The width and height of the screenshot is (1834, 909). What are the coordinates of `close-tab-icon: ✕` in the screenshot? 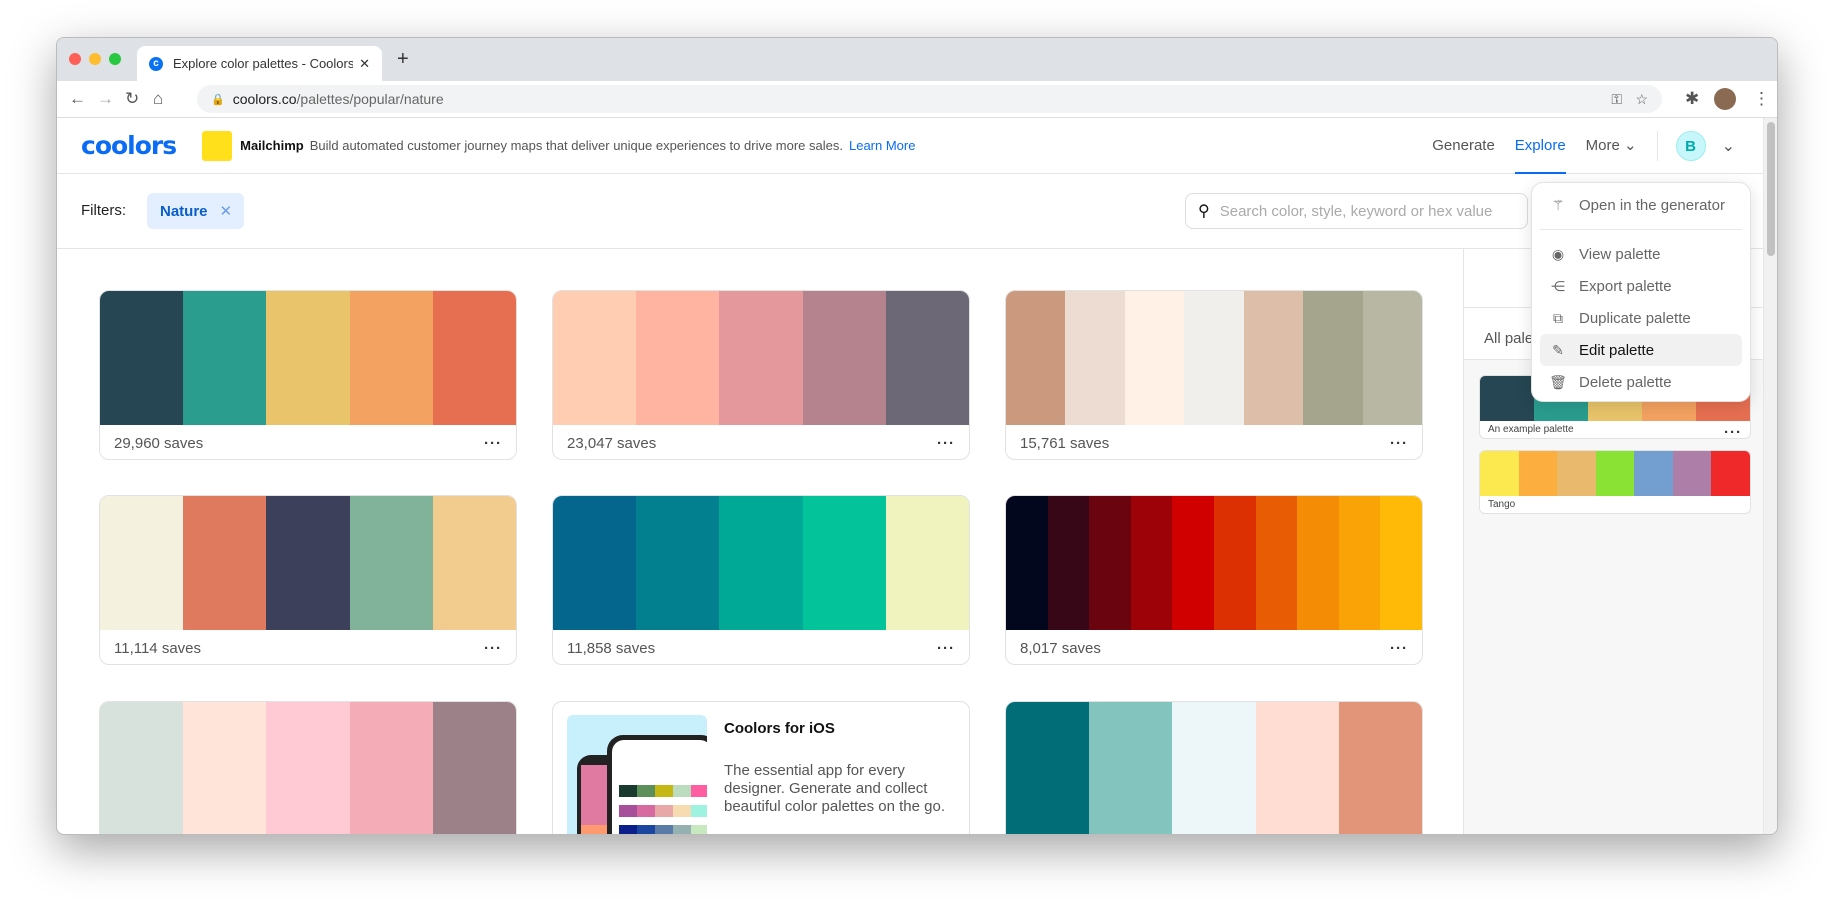 It's located at (364, 64).